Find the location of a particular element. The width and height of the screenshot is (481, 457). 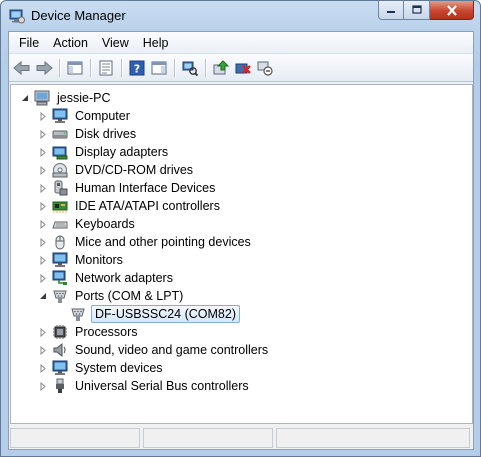

scan-hardware-icon is located at coordinates (190, 68).